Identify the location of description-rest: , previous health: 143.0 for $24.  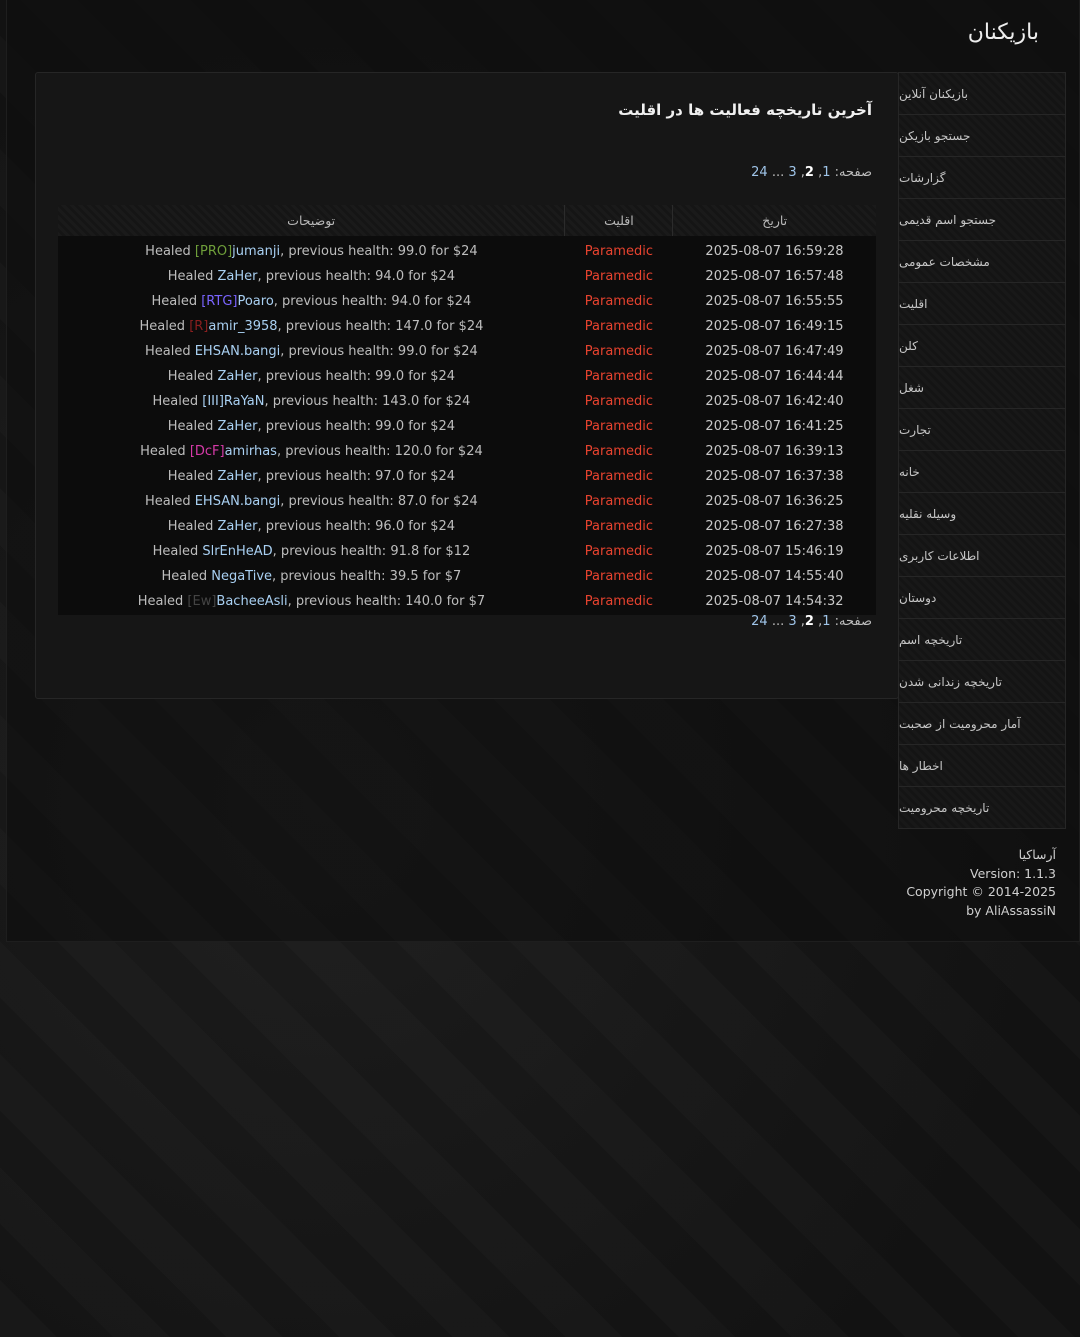
(367, 401).